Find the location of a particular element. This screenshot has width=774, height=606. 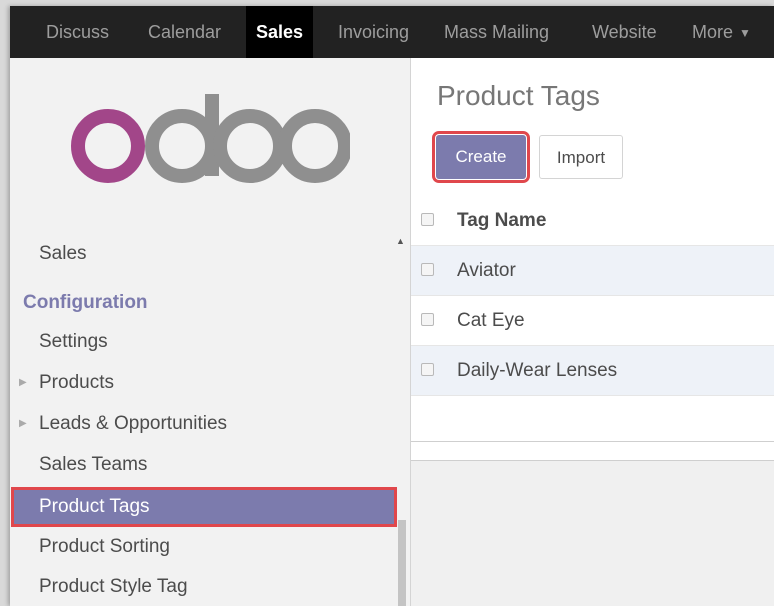

sidebar-item-label: Leads & Opportunities is located at coordinates (133, 423).